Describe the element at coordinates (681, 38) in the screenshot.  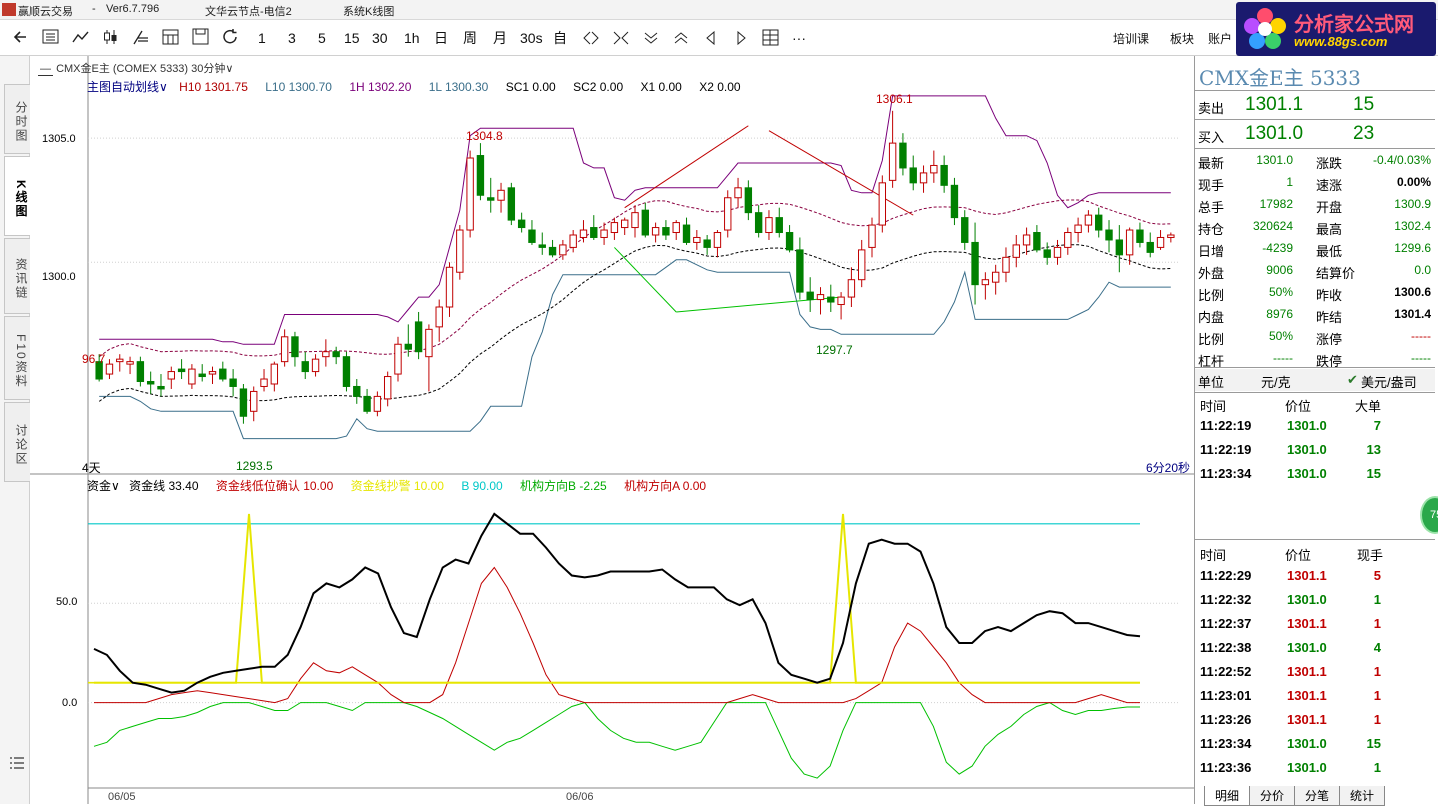
I see `scroll-up-icon` at that location.